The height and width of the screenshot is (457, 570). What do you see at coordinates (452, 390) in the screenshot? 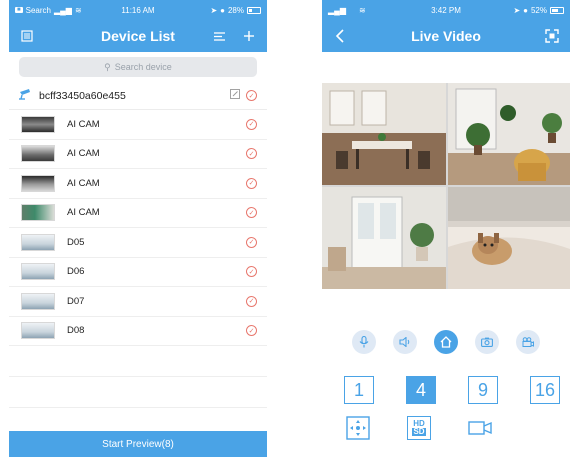
I see `split-selector: 1 4 9 16` at bounding box center [452, 390].